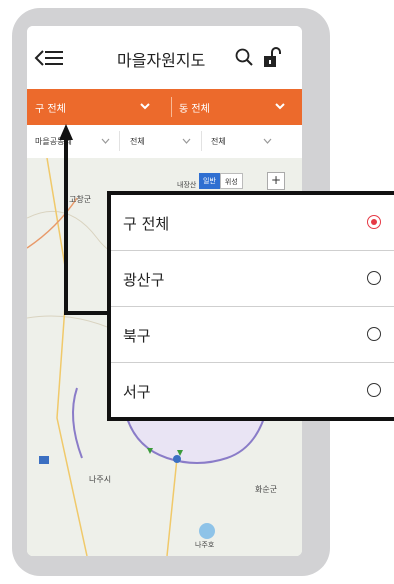 The height and width of the screenshot is (584, 394). Describe the element at coordinates (252, 390) in the screenshot. I see `district-option: 서구` at that location.